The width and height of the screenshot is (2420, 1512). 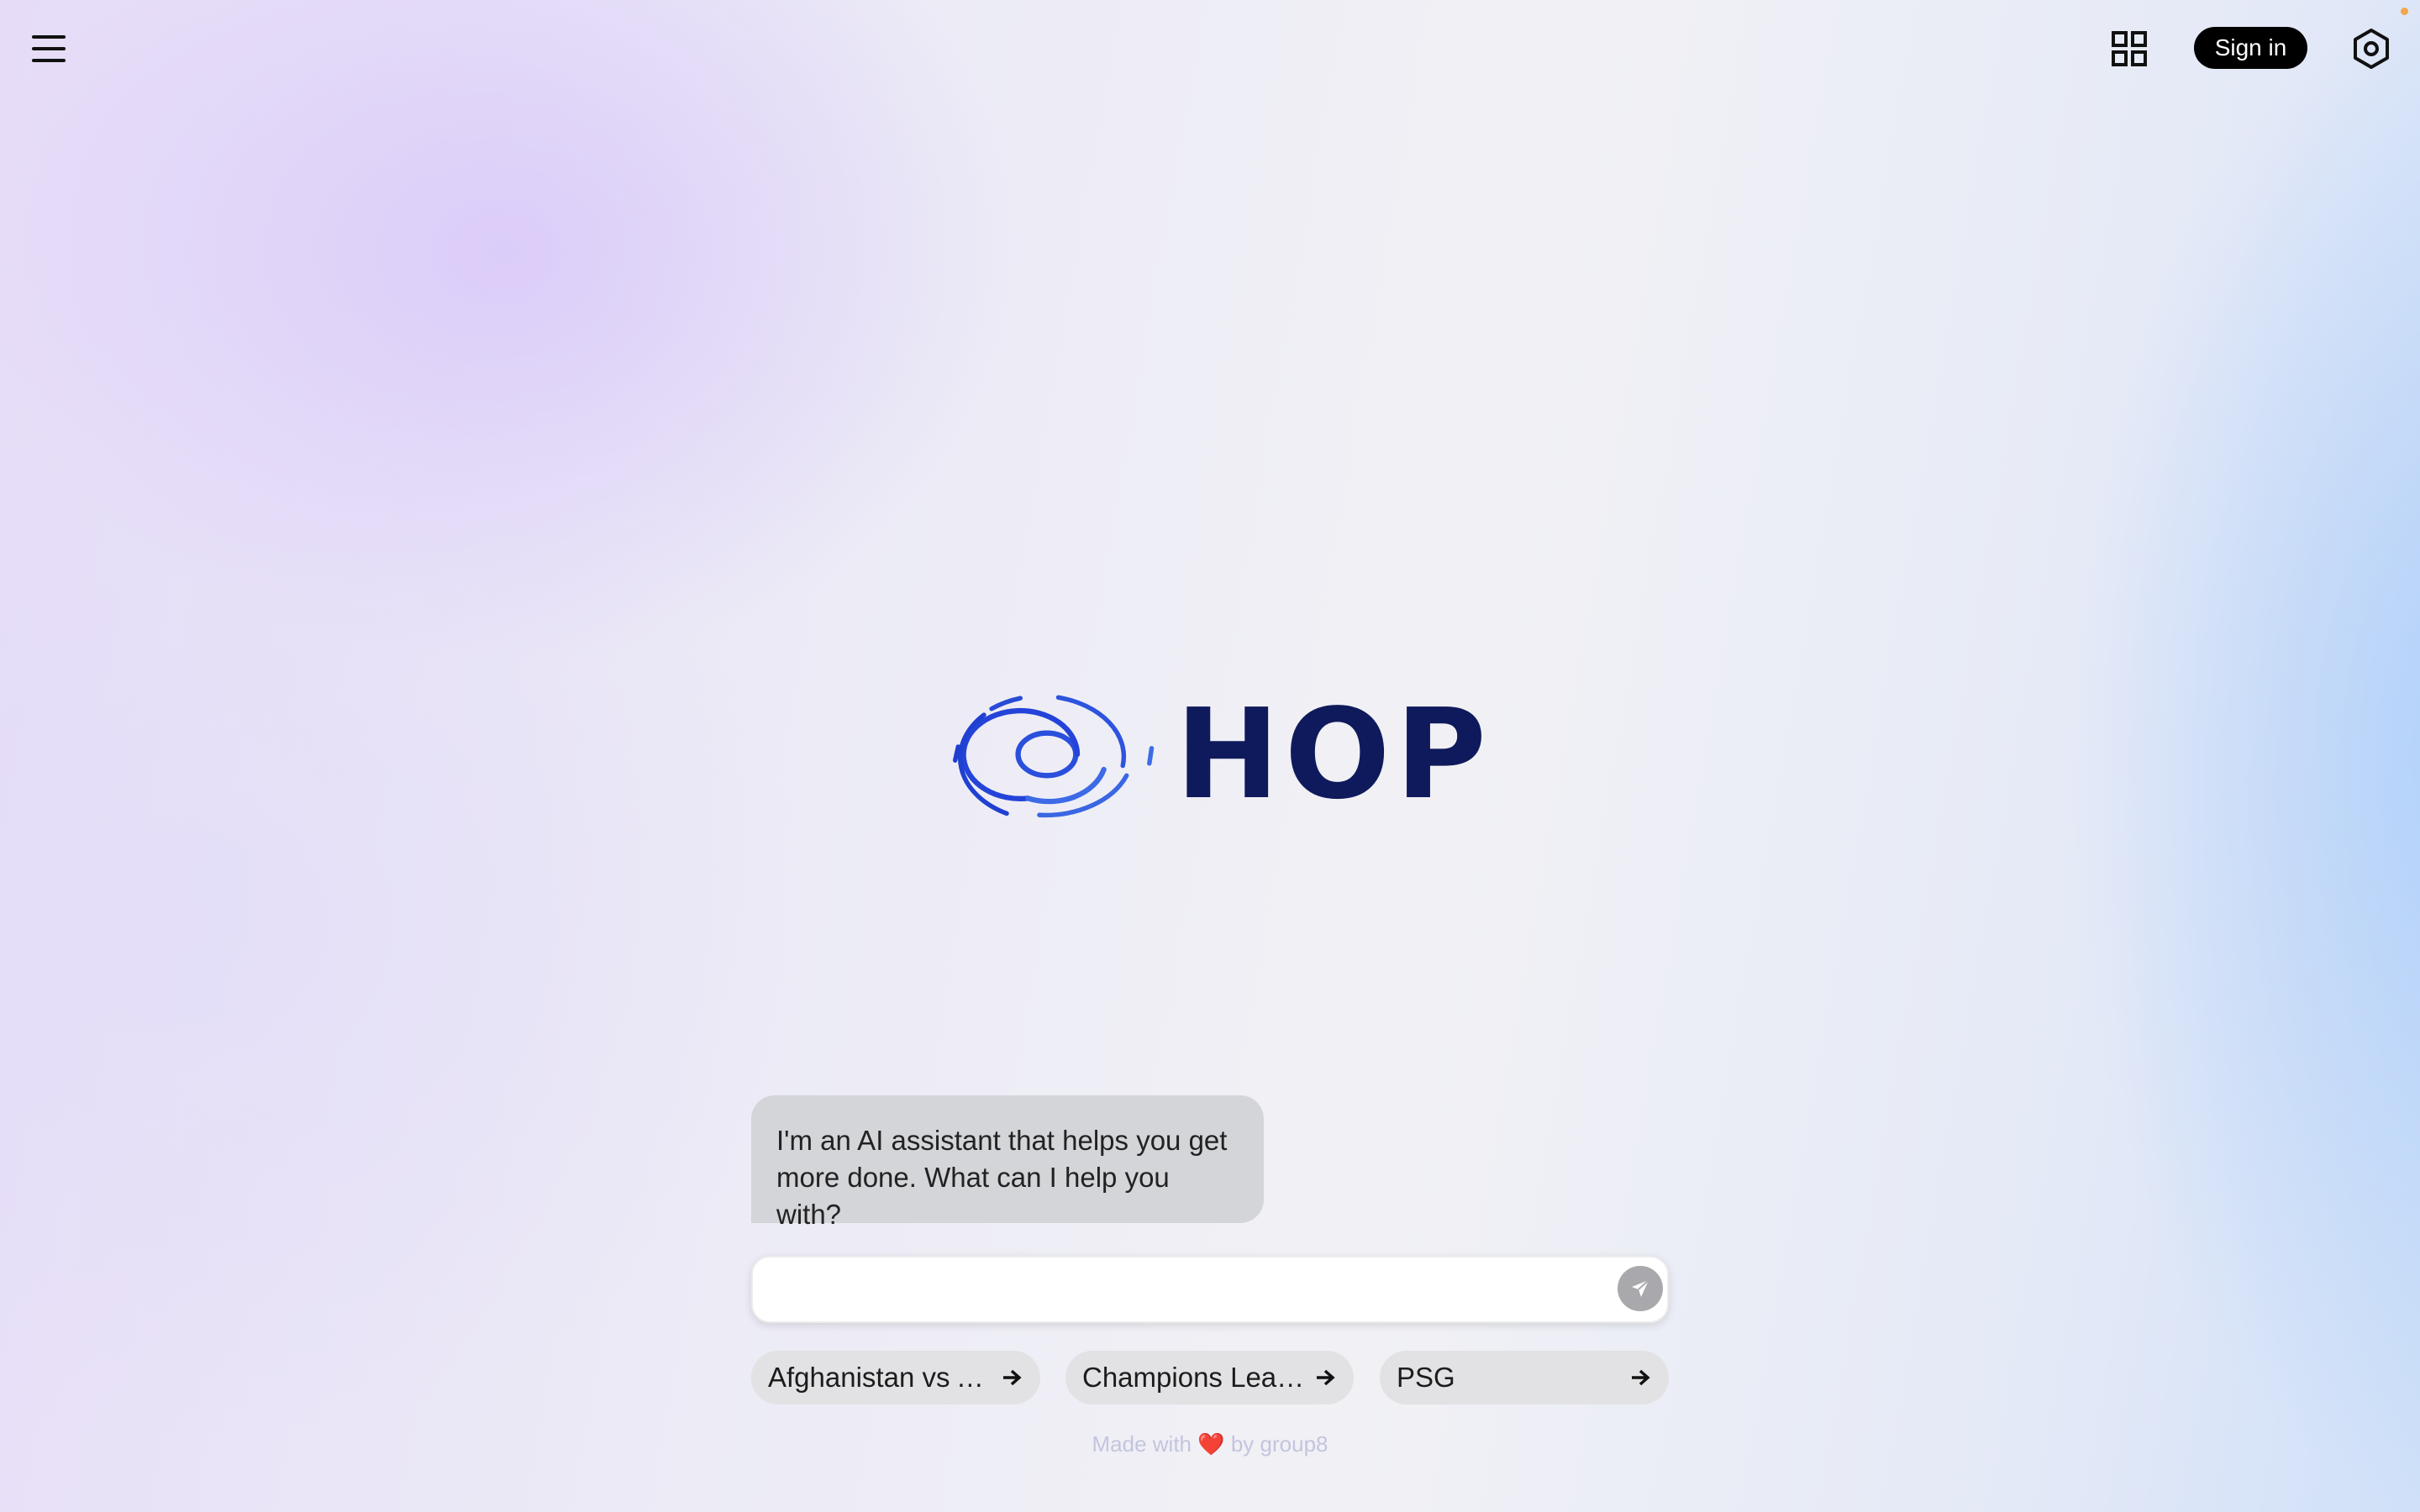 I want to click on send-button, so click(x=1640, y=1288).